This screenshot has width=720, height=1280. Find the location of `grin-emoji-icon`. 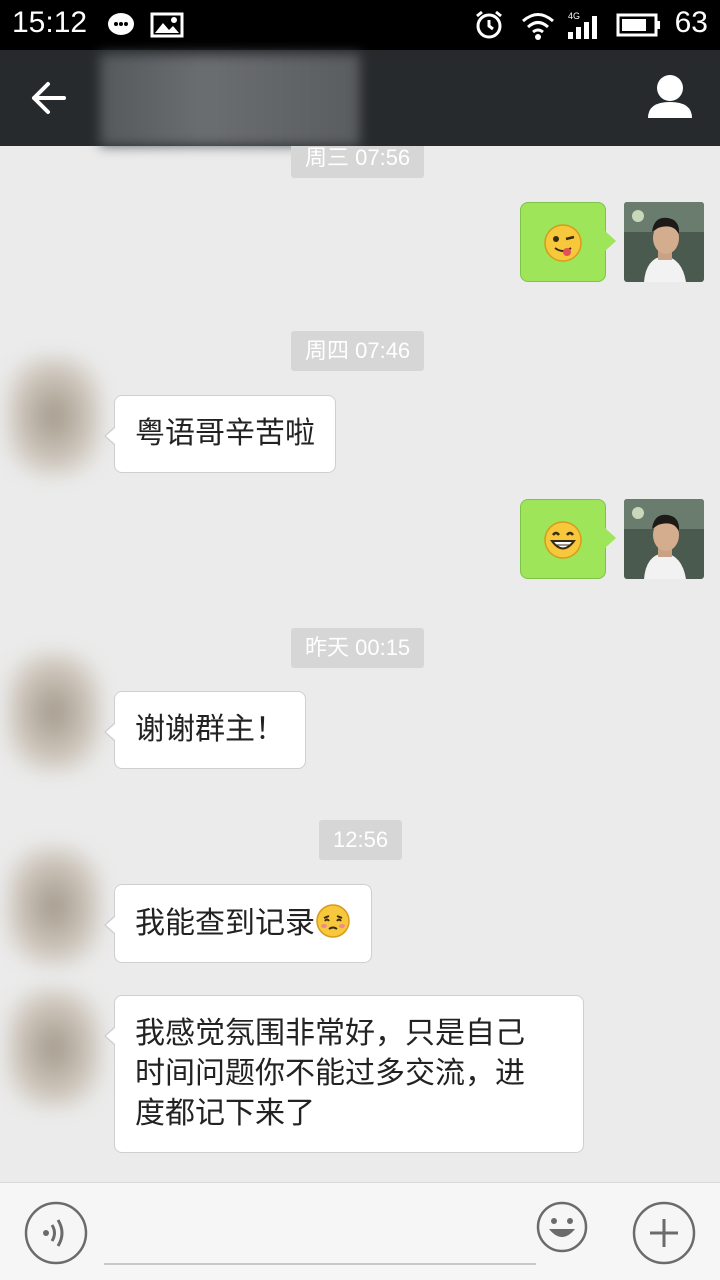

grin-emoji-icon is located at coordinates (563, 540).